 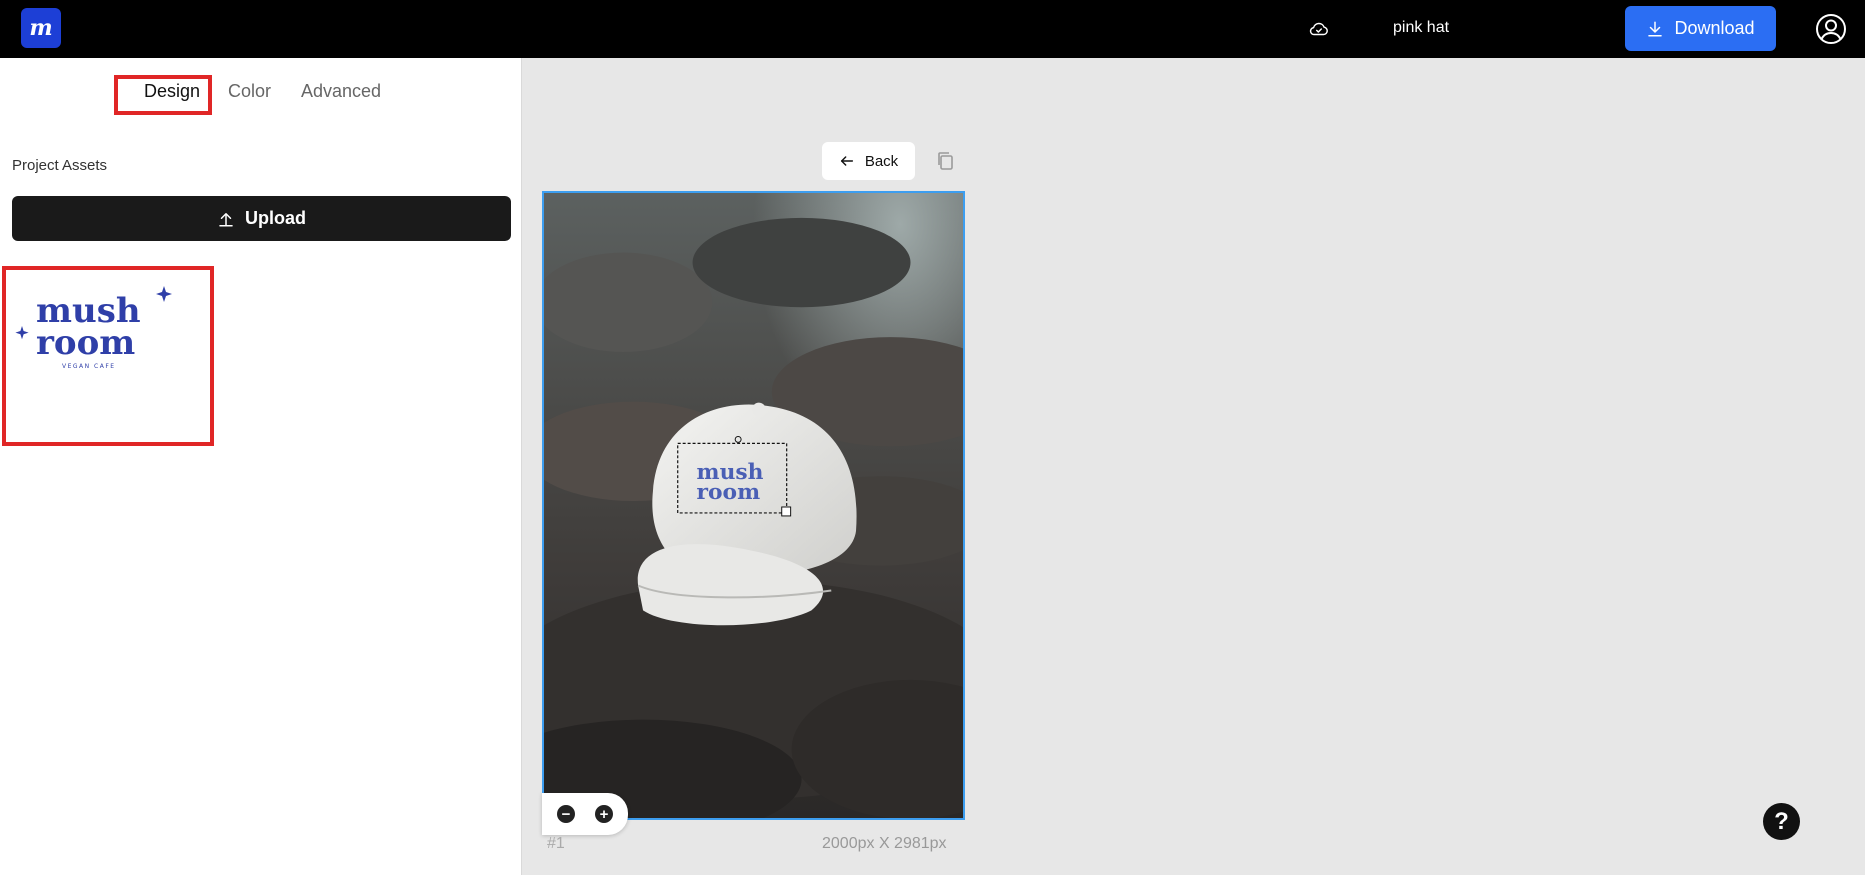 What do you see at coordinates (1831, 29) in the screenshot?
I see `account-icon` at bounding box center [1831, 29].